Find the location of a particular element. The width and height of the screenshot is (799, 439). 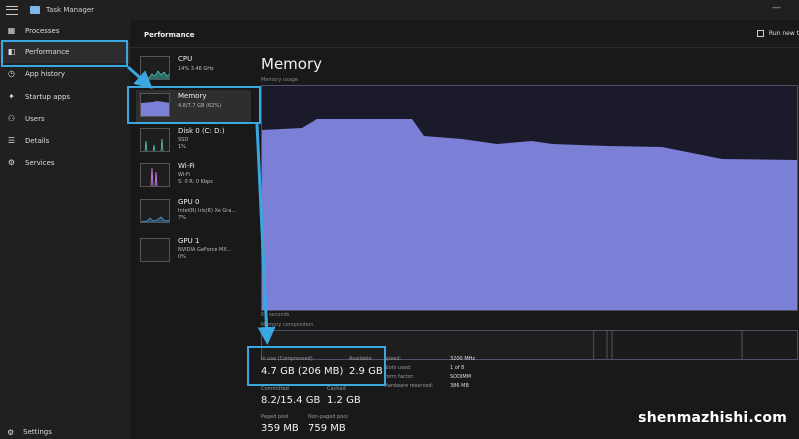

sidebar-item-services: ⚙ Services is located at coordinates (65, 163).